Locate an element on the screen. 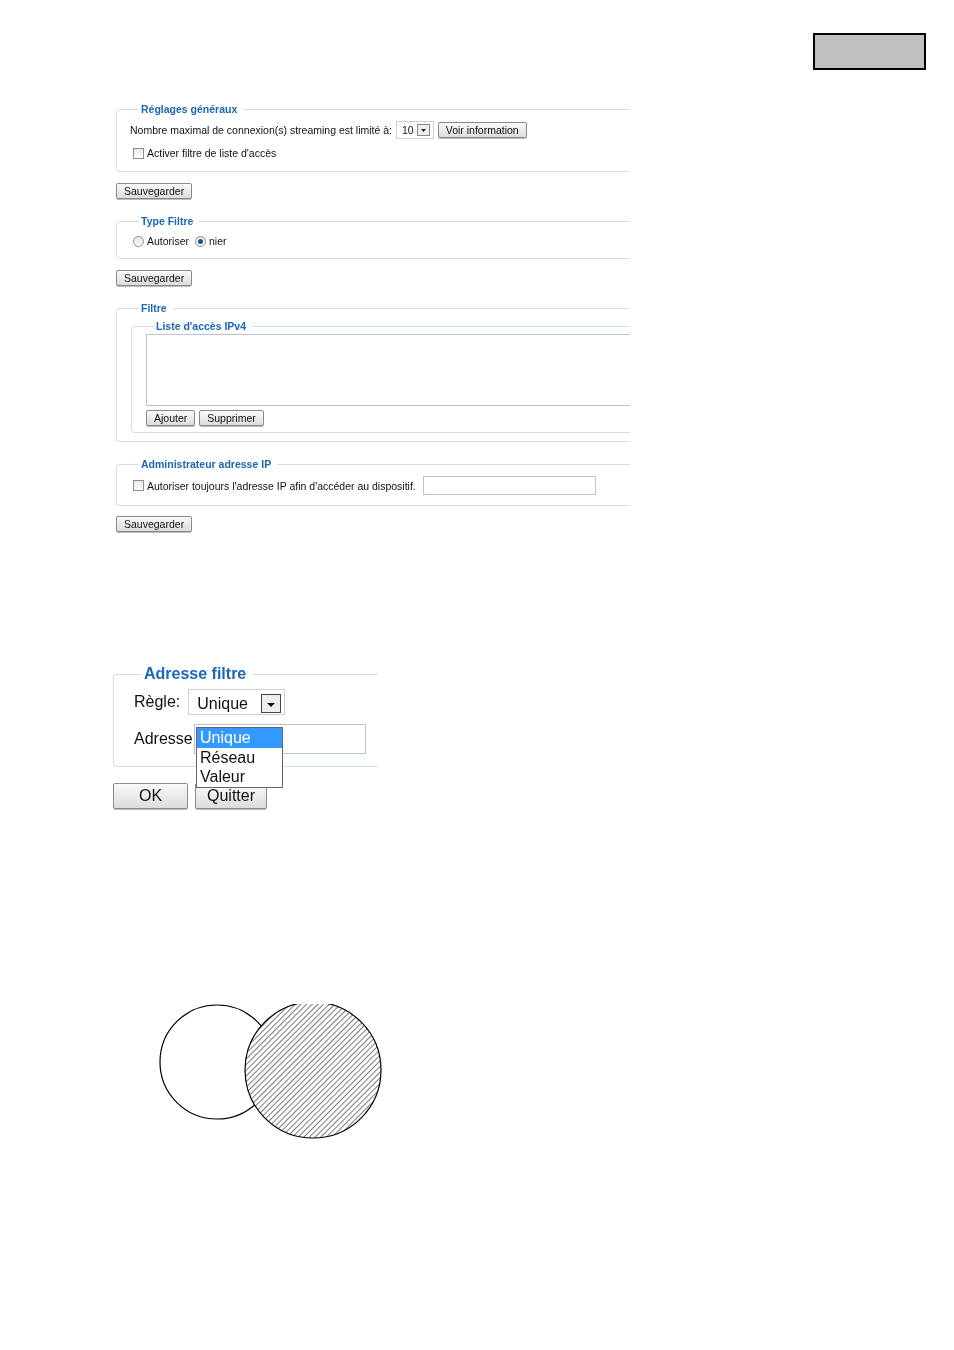 Image resolution: width=954 pixels, height=1350 pixels. option-label: nier is located at coordinates (218, 241).